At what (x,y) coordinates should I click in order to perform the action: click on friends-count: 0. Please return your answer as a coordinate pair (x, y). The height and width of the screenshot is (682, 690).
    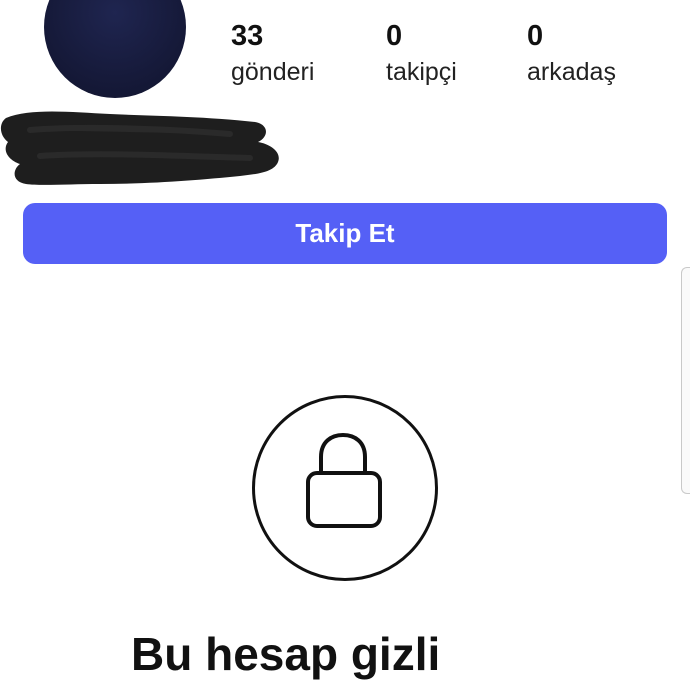
    Looking at the image, I should click on (535, 36).